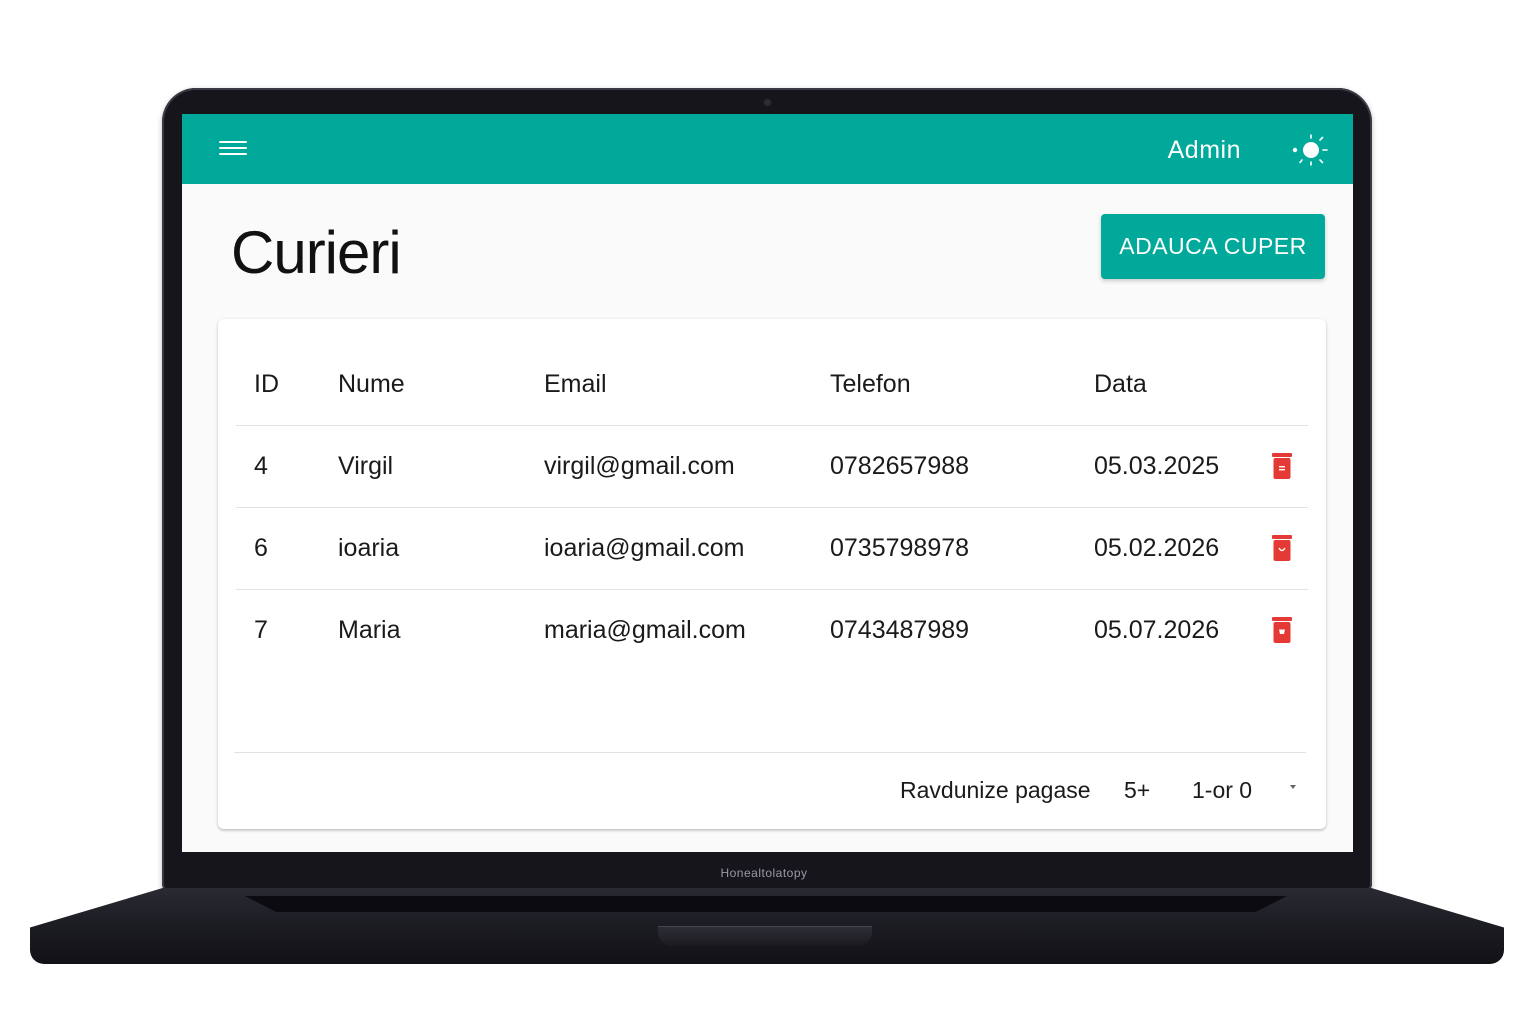 This screenshot has height=1024, width=1536. I want to click on cell-data: 05.02.2026, so click(1157, 548).